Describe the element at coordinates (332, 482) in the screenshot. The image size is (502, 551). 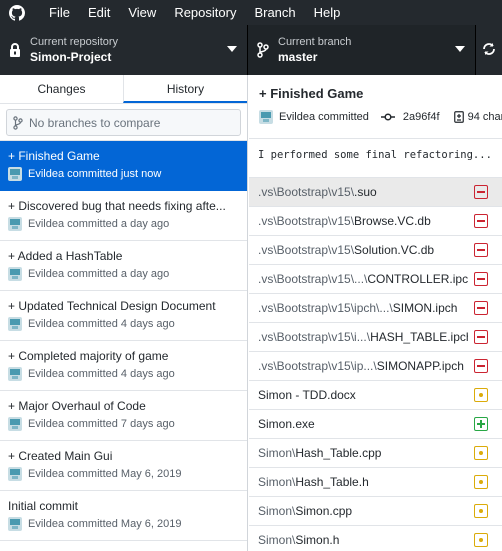
I see `file-name: Hash_Table.h` at that location.